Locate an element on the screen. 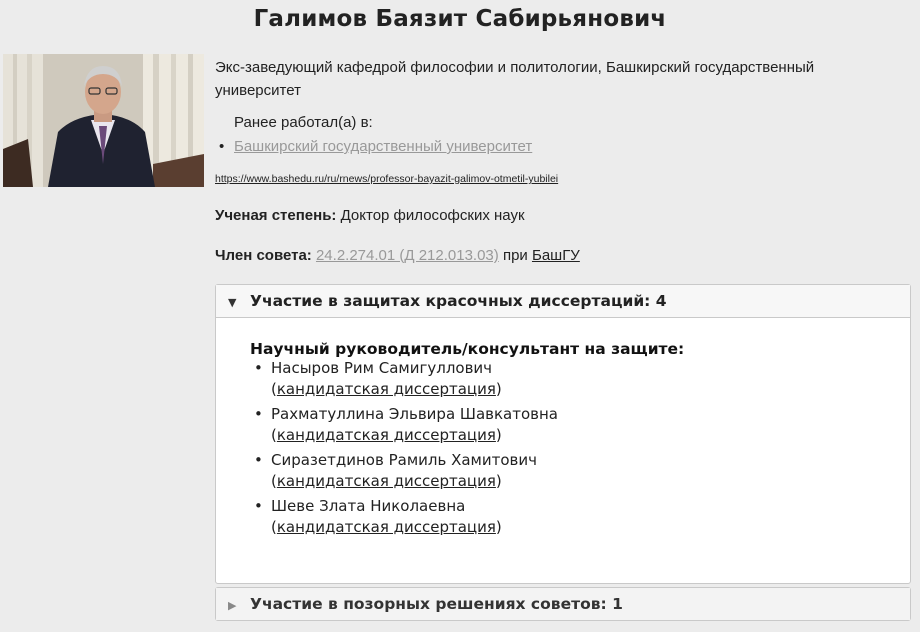  degree-row: Ученая степень: Доктор философских наук is located at coordinates (370, 215).